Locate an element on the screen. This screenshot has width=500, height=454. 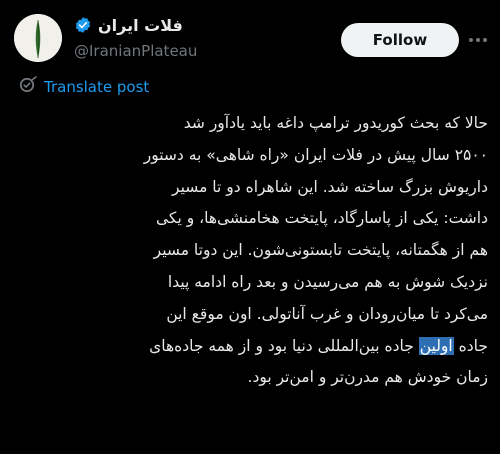
author-handle: @IranianPlateau is located at coordinates (135, 51).